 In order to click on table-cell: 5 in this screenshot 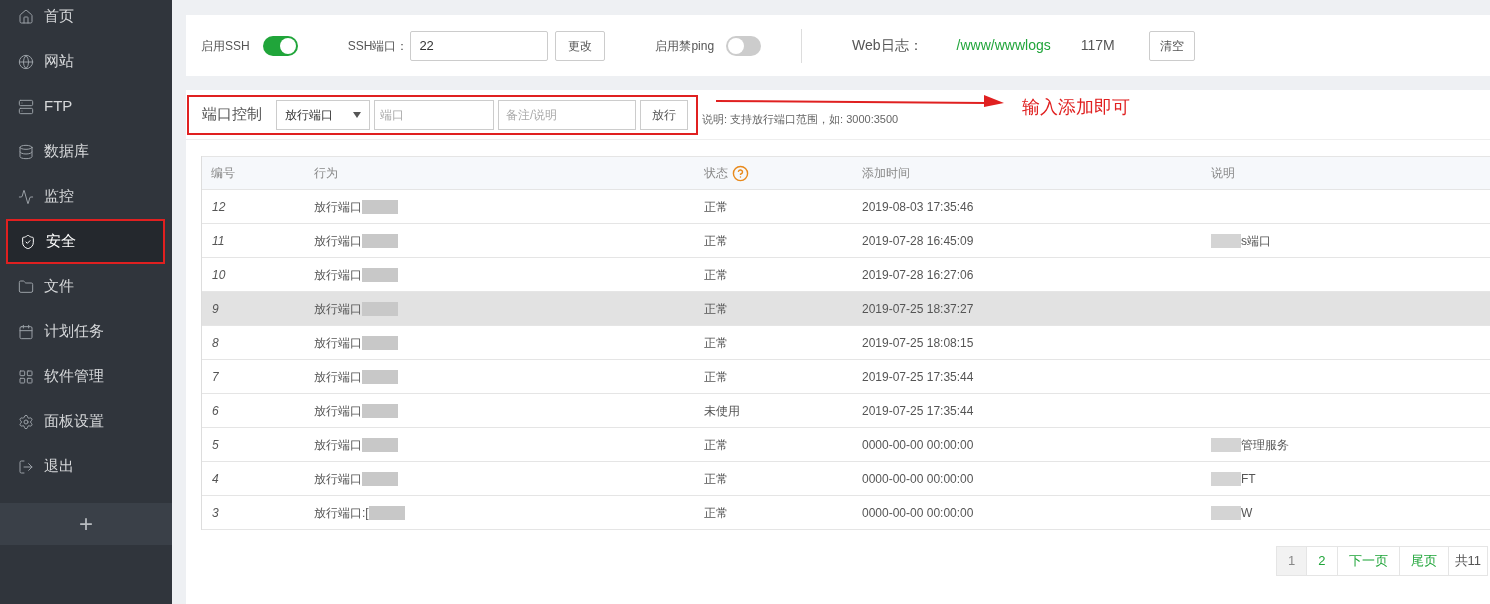, I will do `click(215, 444)`.